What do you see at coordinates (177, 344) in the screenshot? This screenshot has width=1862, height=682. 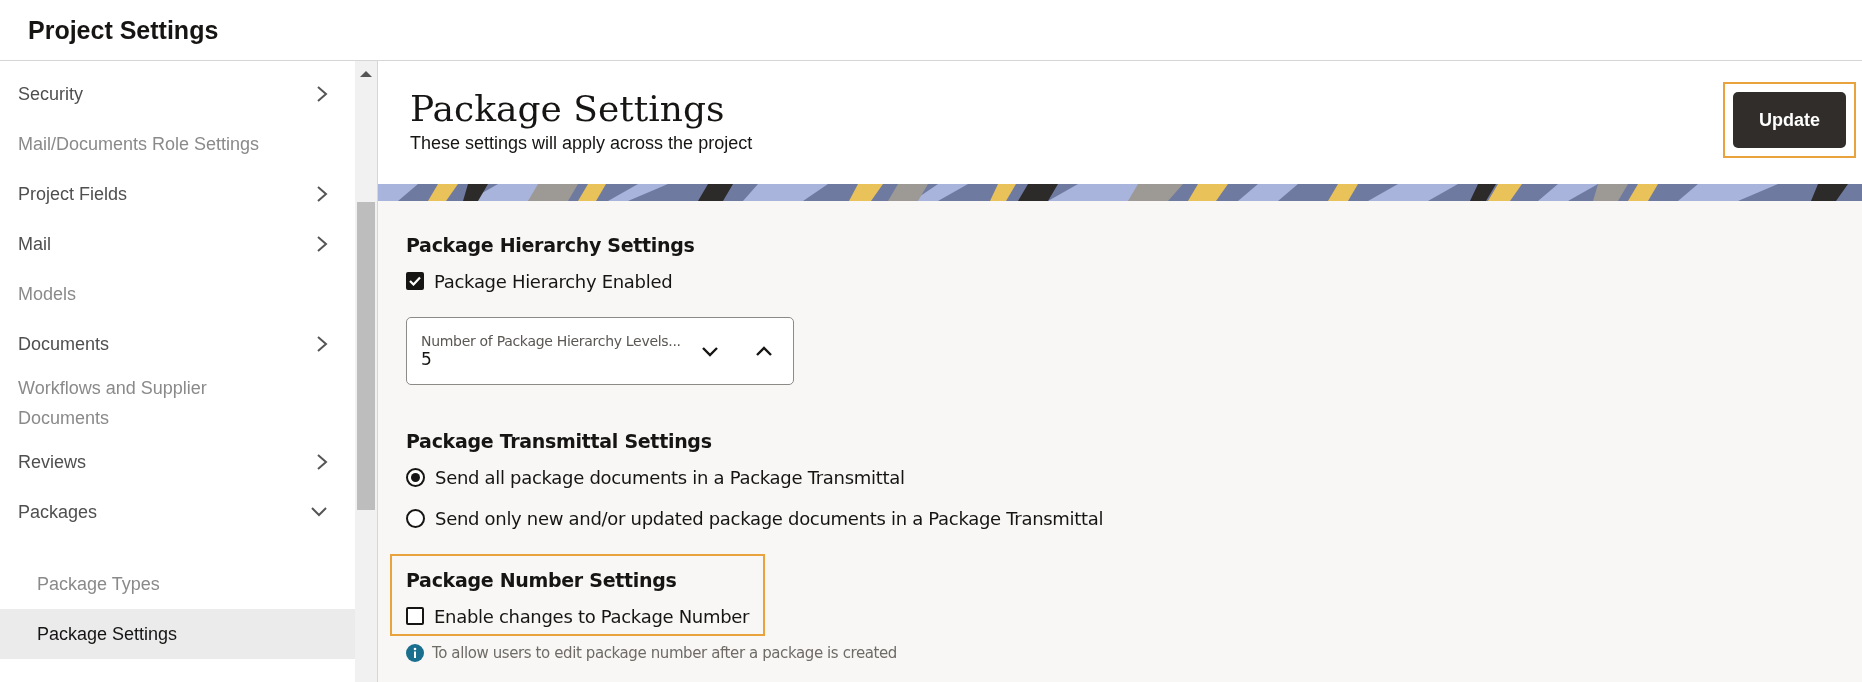 I see `nav-item: Documents` at bounding box center [177, 344].